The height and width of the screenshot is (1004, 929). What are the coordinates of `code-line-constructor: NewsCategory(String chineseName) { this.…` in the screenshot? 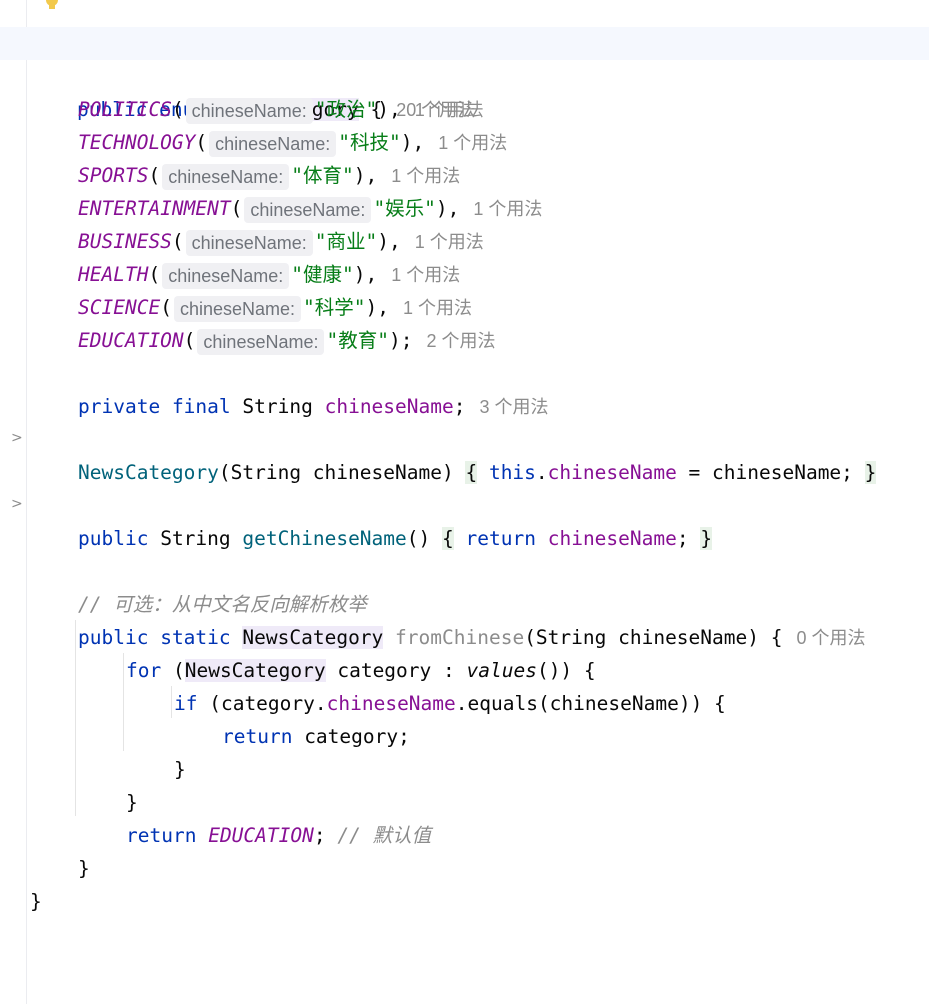 It's located at (464, 453).